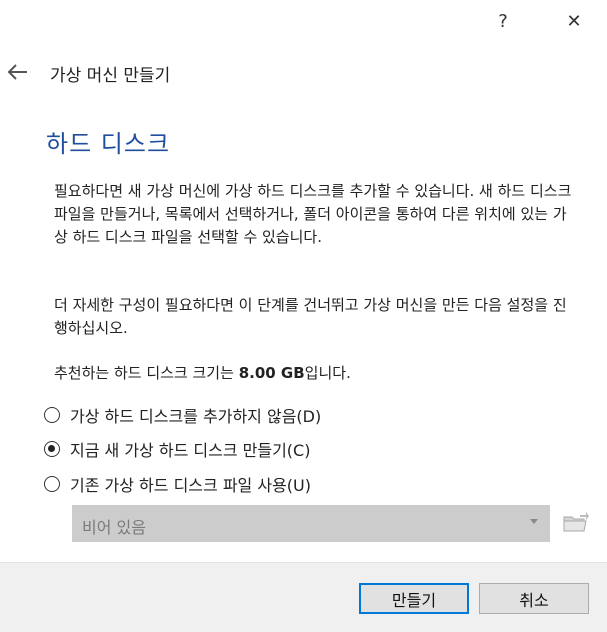  Describe the element at coordinates (271, 373) in the screenshot. I see `recommended-size-value: 8.00 GB` at that location.